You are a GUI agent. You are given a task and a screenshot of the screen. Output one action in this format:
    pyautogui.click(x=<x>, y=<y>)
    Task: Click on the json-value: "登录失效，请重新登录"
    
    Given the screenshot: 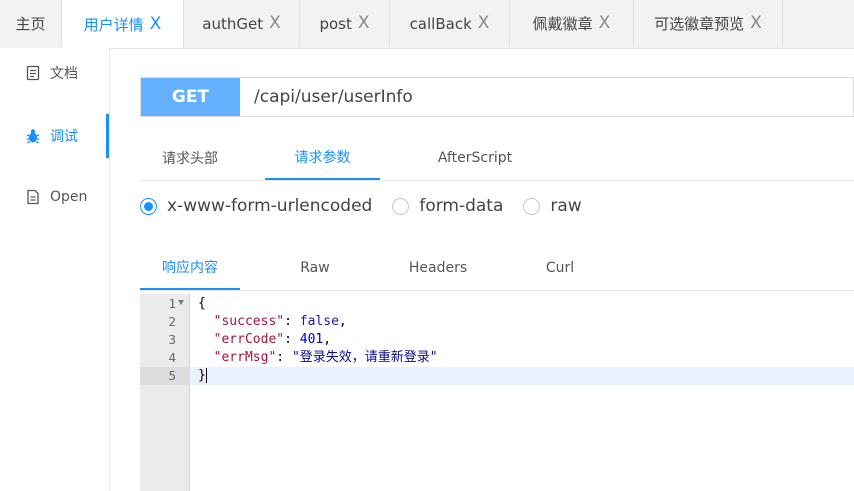 What is the action you would take?
    pyautogui.click(x=364, y=357)
    